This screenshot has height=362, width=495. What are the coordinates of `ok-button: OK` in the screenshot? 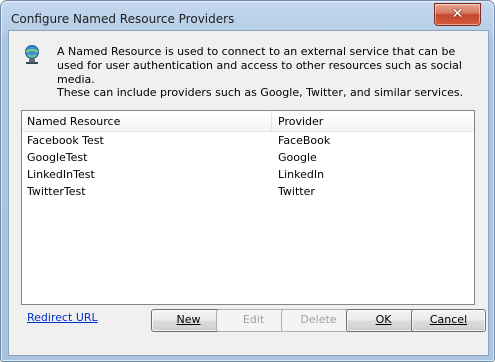 It's located at (383, 320).